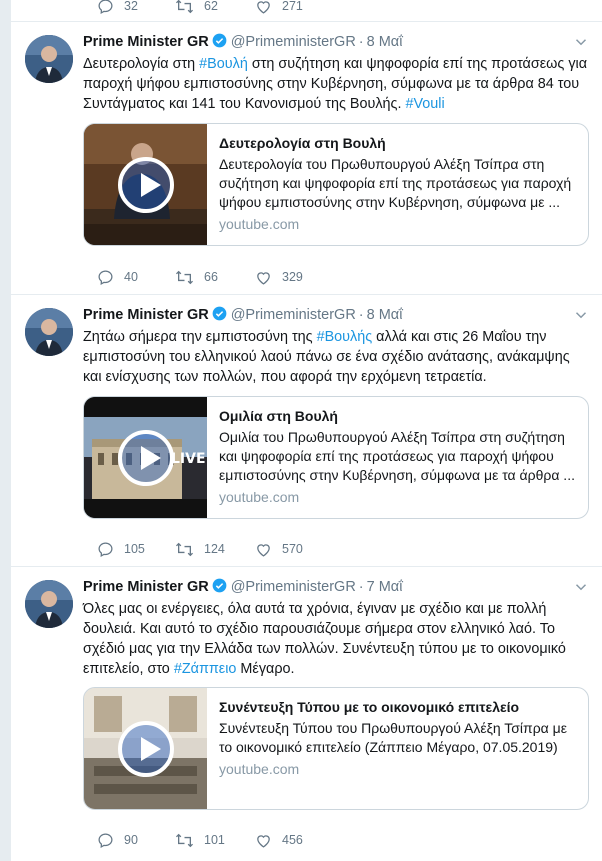 This screenshot has height=861, width=602. What do you see at coordinates (279, 277) in the screenshot?
I see `like-button: 329` at bounding box center [279, 277].